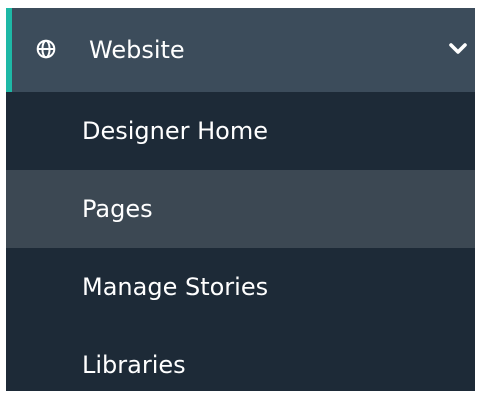  I want to click on nav-item-label: Manage Stories, so click(175, 287).